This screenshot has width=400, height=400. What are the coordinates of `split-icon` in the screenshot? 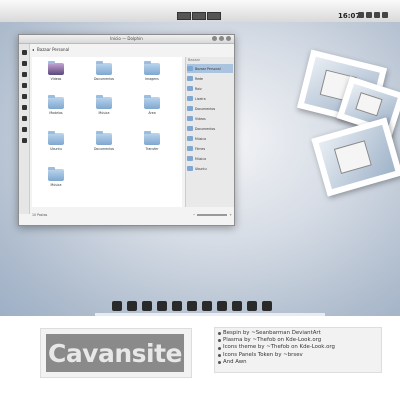 It's located at (24, 129).